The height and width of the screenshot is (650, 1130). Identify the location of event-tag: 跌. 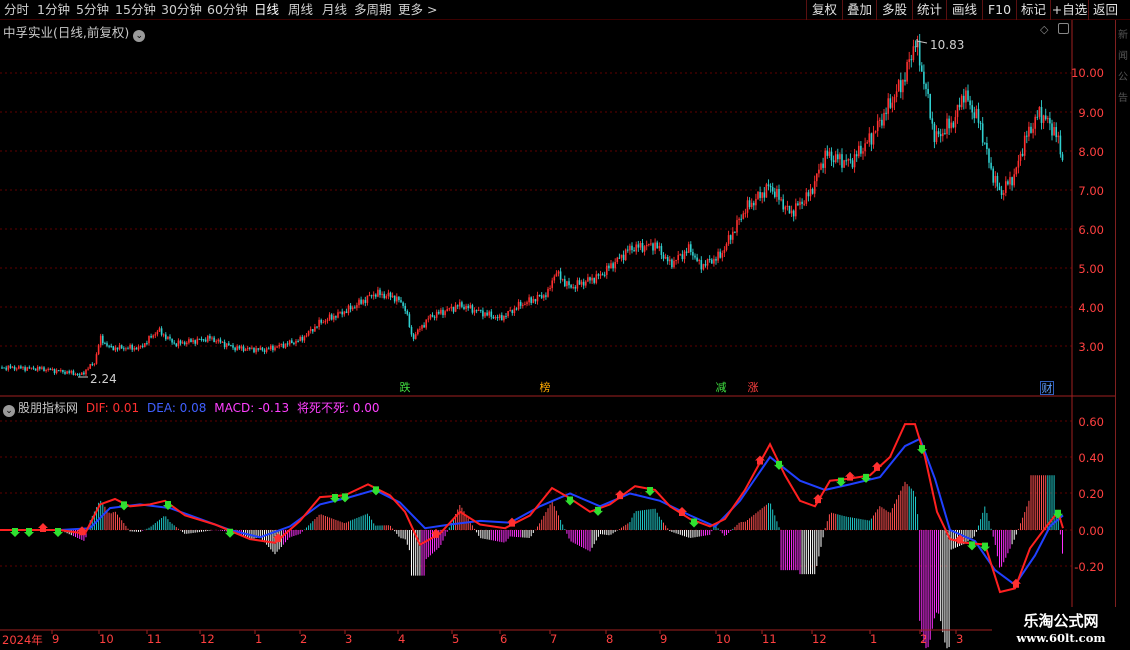
(405, 388).